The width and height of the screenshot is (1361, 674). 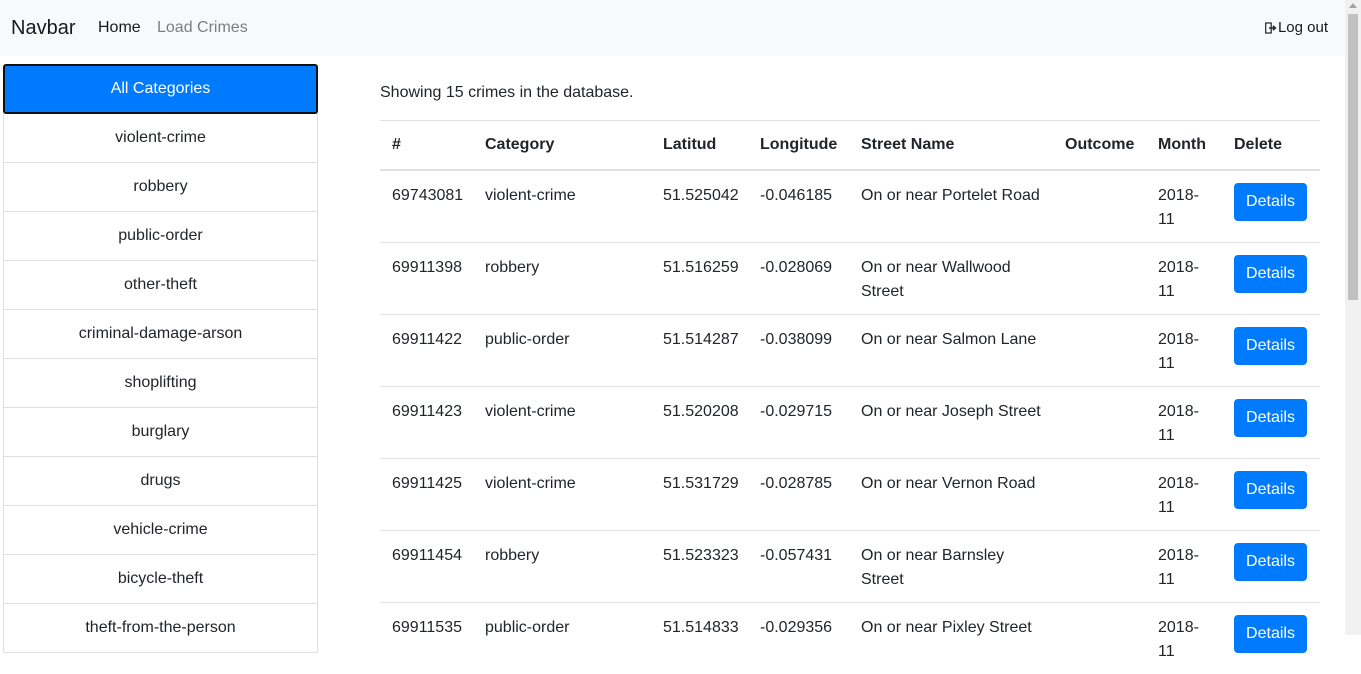 I want to click on category-item-drugs: drugs, so click(x=160, y=481).